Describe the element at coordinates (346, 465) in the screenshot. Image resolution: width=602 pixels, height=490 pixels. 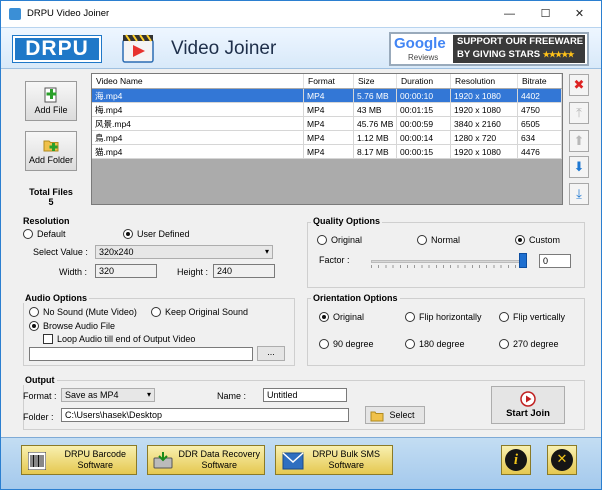
I see `sms-promo-line-2: Software` at that location.